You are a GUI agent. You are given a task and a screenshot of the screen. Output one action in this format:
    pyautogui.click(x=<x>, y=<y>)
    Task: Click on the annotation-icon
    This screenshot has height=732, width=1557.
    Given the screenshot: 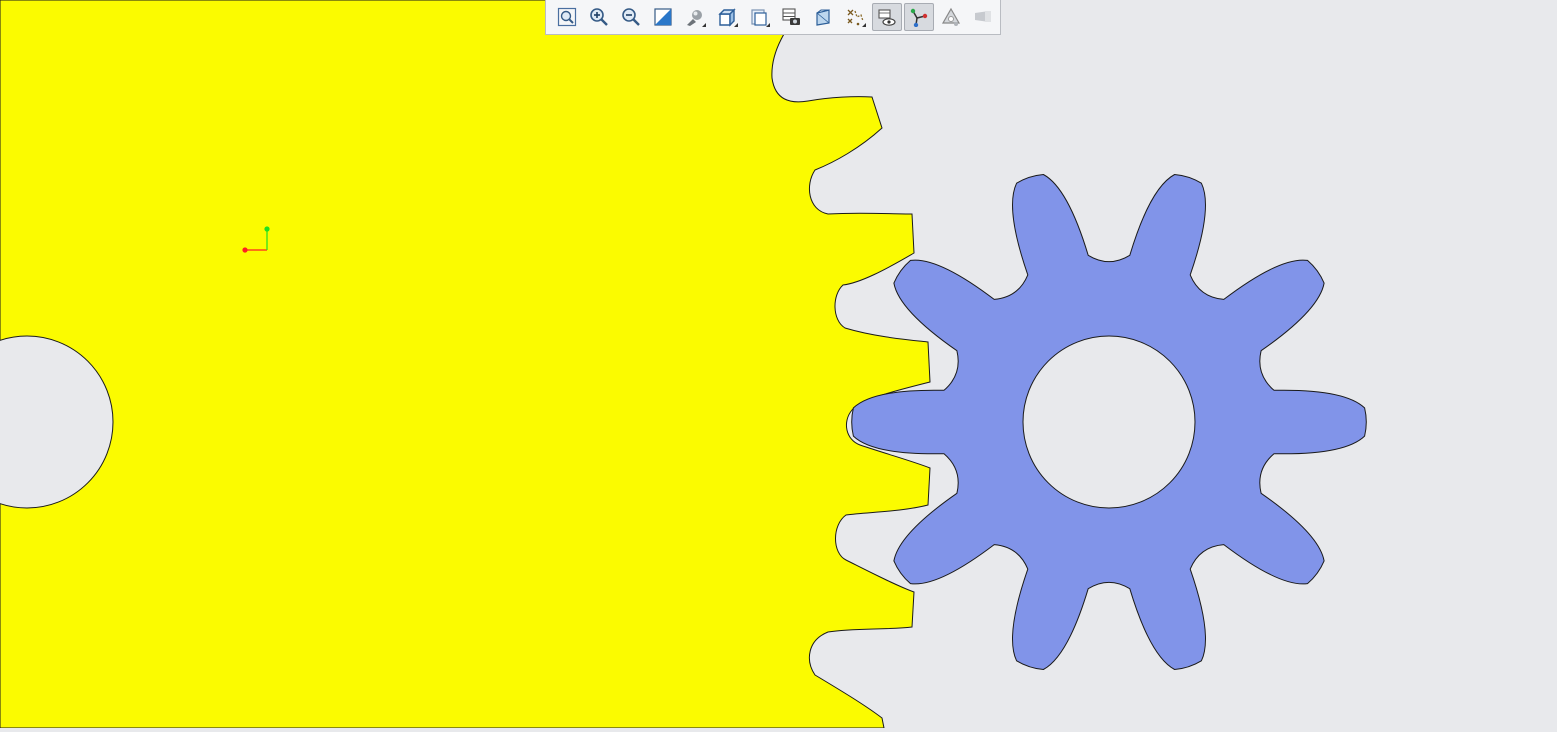 What is the action you would take?
    pyautogui.click(x=983, y=16)
    